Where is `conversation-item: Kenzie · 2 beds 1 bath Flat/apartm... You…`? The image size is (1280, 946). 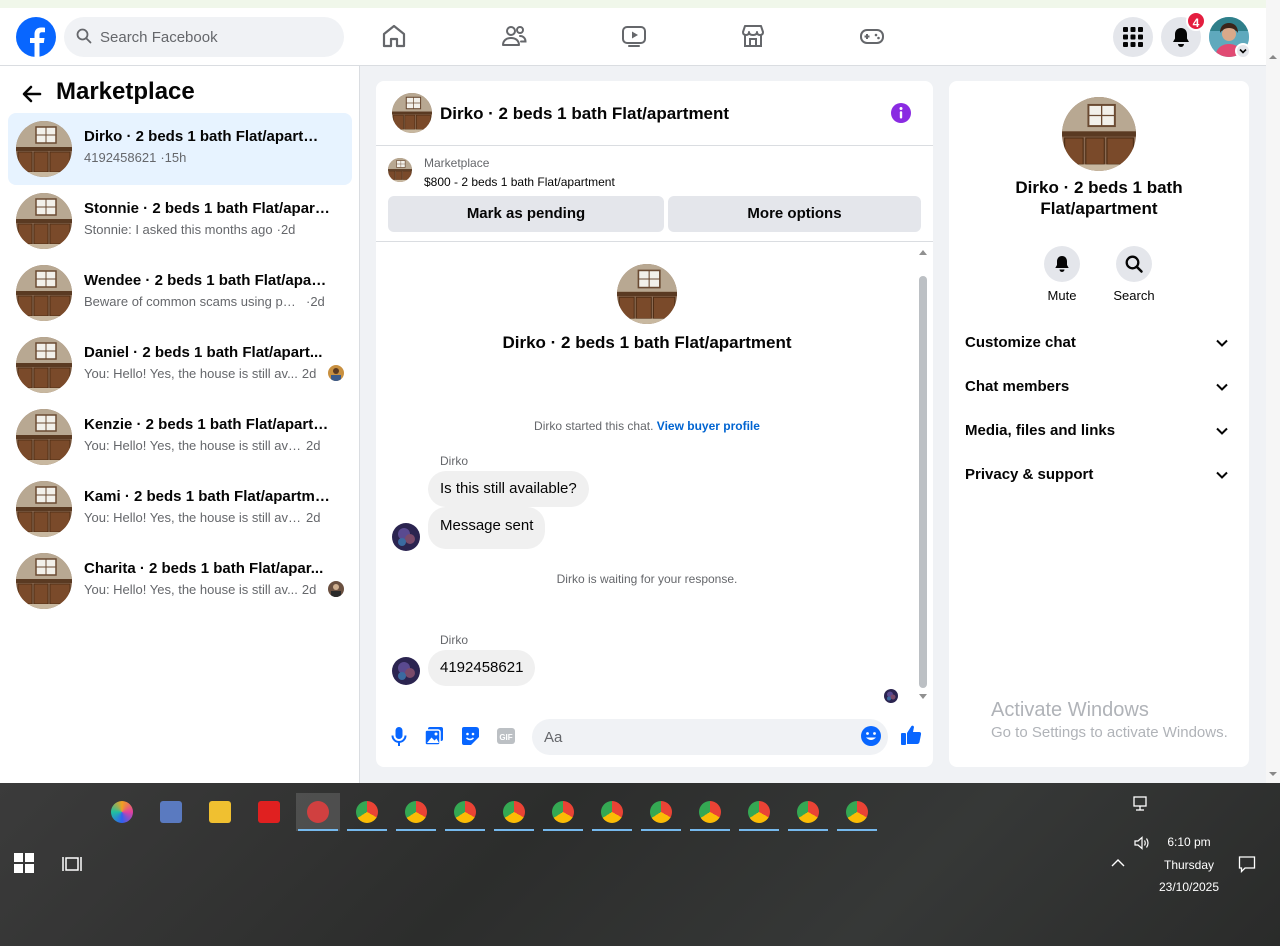
conversation-item: Kenzie · 2 beds 1 bath Flat/apartm... You… is located at coordinates (180, 437).